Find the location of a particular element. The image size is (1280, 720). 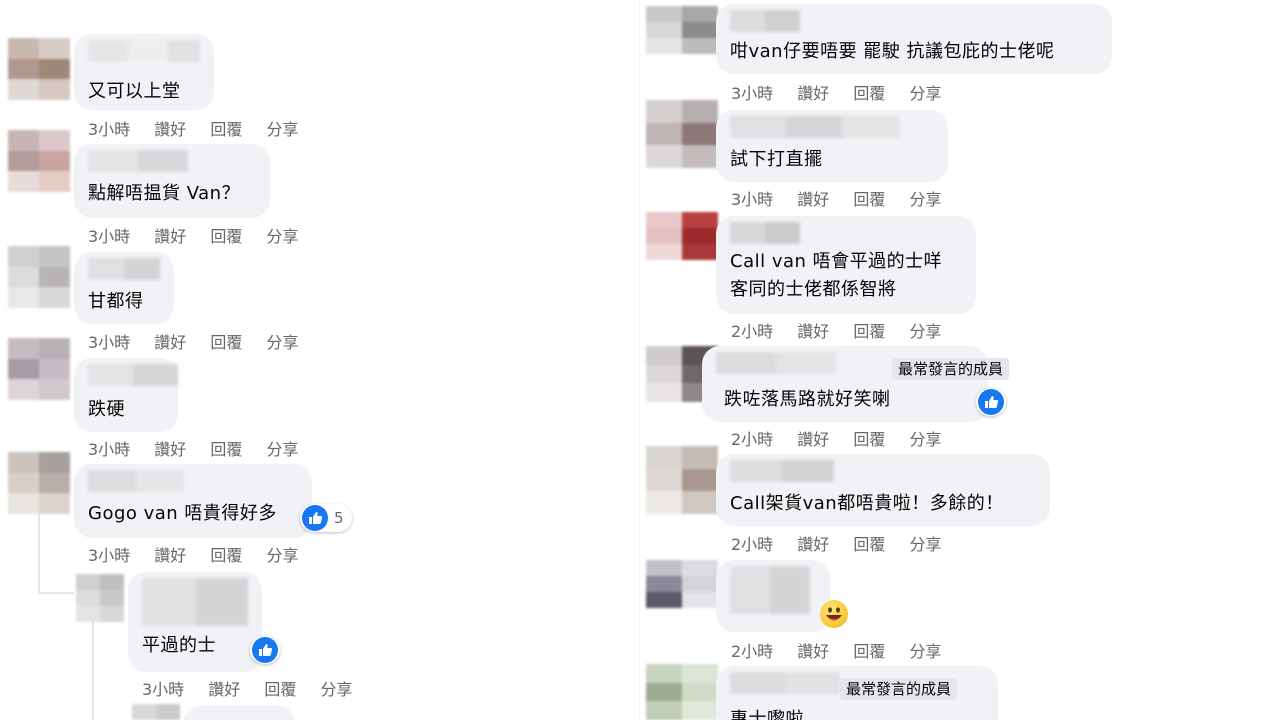

thumbs-up-icon is located at coordinates (991, 402).